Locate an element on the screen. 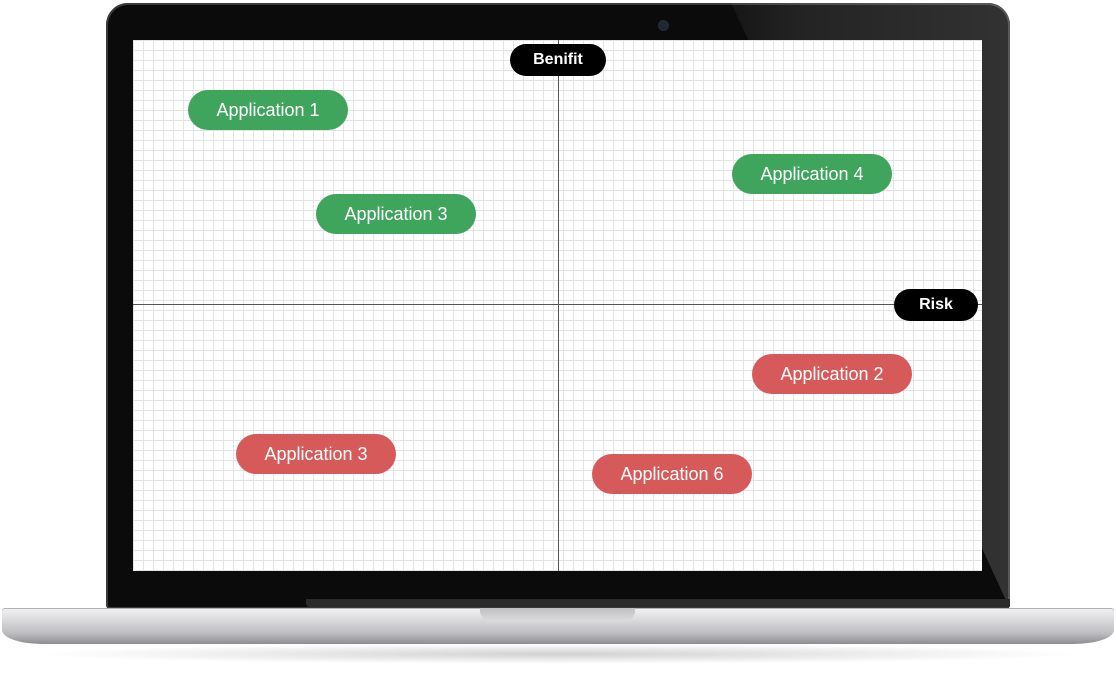  benefit-axis-label: Benifit is located at coordinates (558, 60).